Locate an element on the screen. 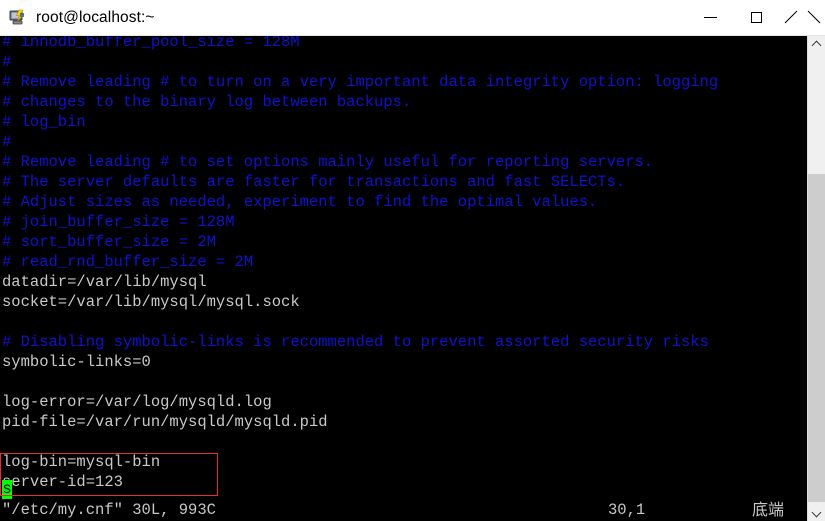 Image resolution: width=825 pixels, height=521 pixels. terminal-line: datadir=/var/lib/mysql is located at coordinates (104, 282).